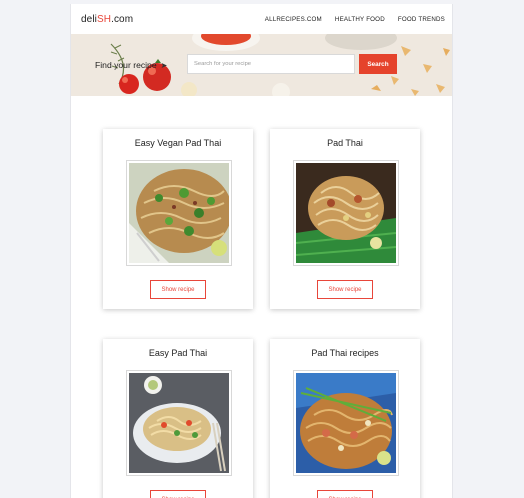  Describe the element at coordinates (126, 65) in the screenshot. I see `find-recipe-text: Find your recipe` at that location.